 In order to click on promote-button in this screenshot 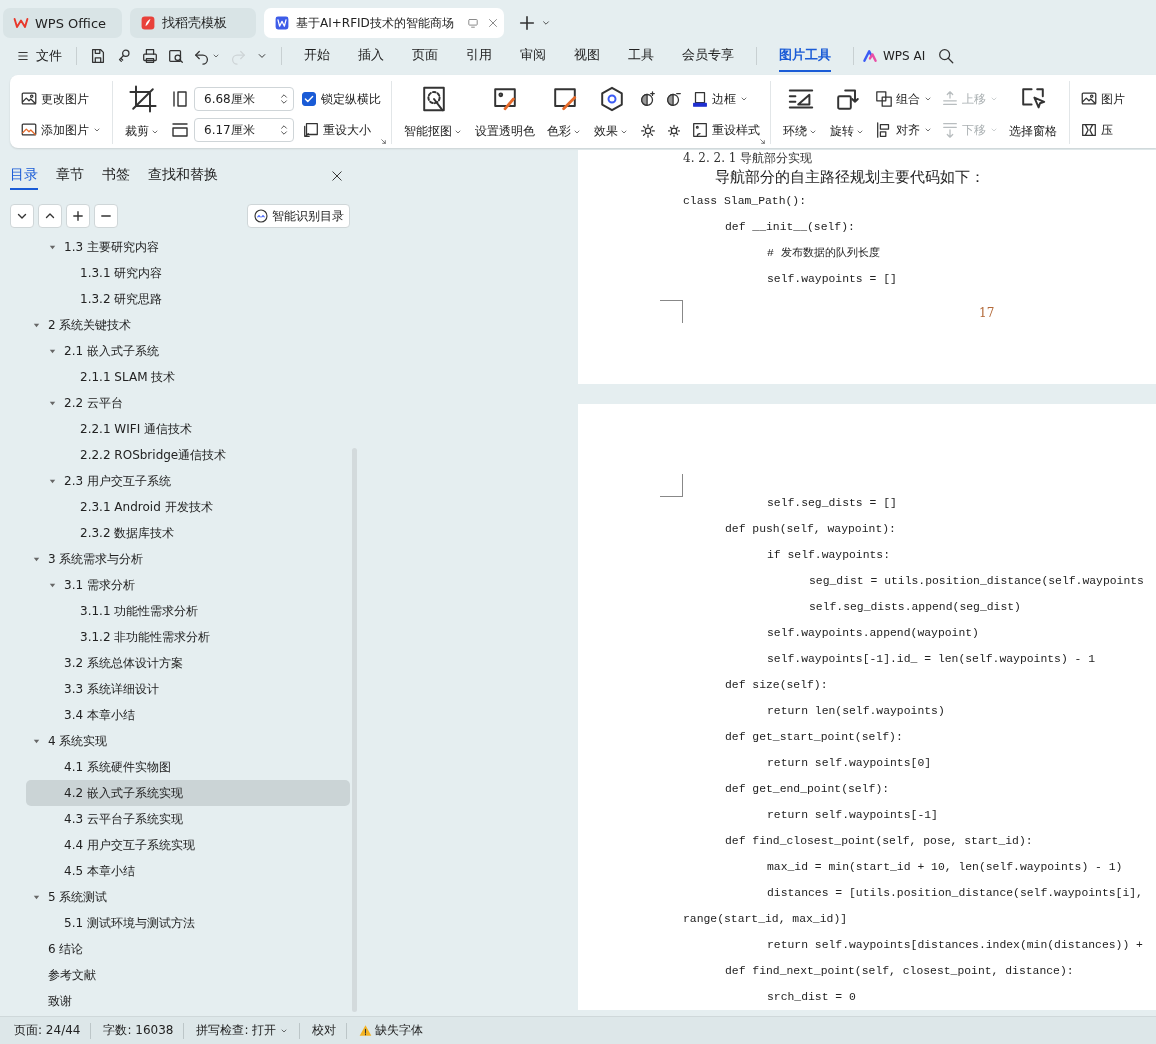, I will do `click(78, 216)`.